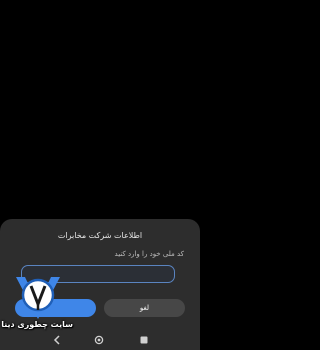  What do you see at coordinates (144, 308) in the screenshot?
I see `cancel-button: لغو` at bounding box center [144, 308].